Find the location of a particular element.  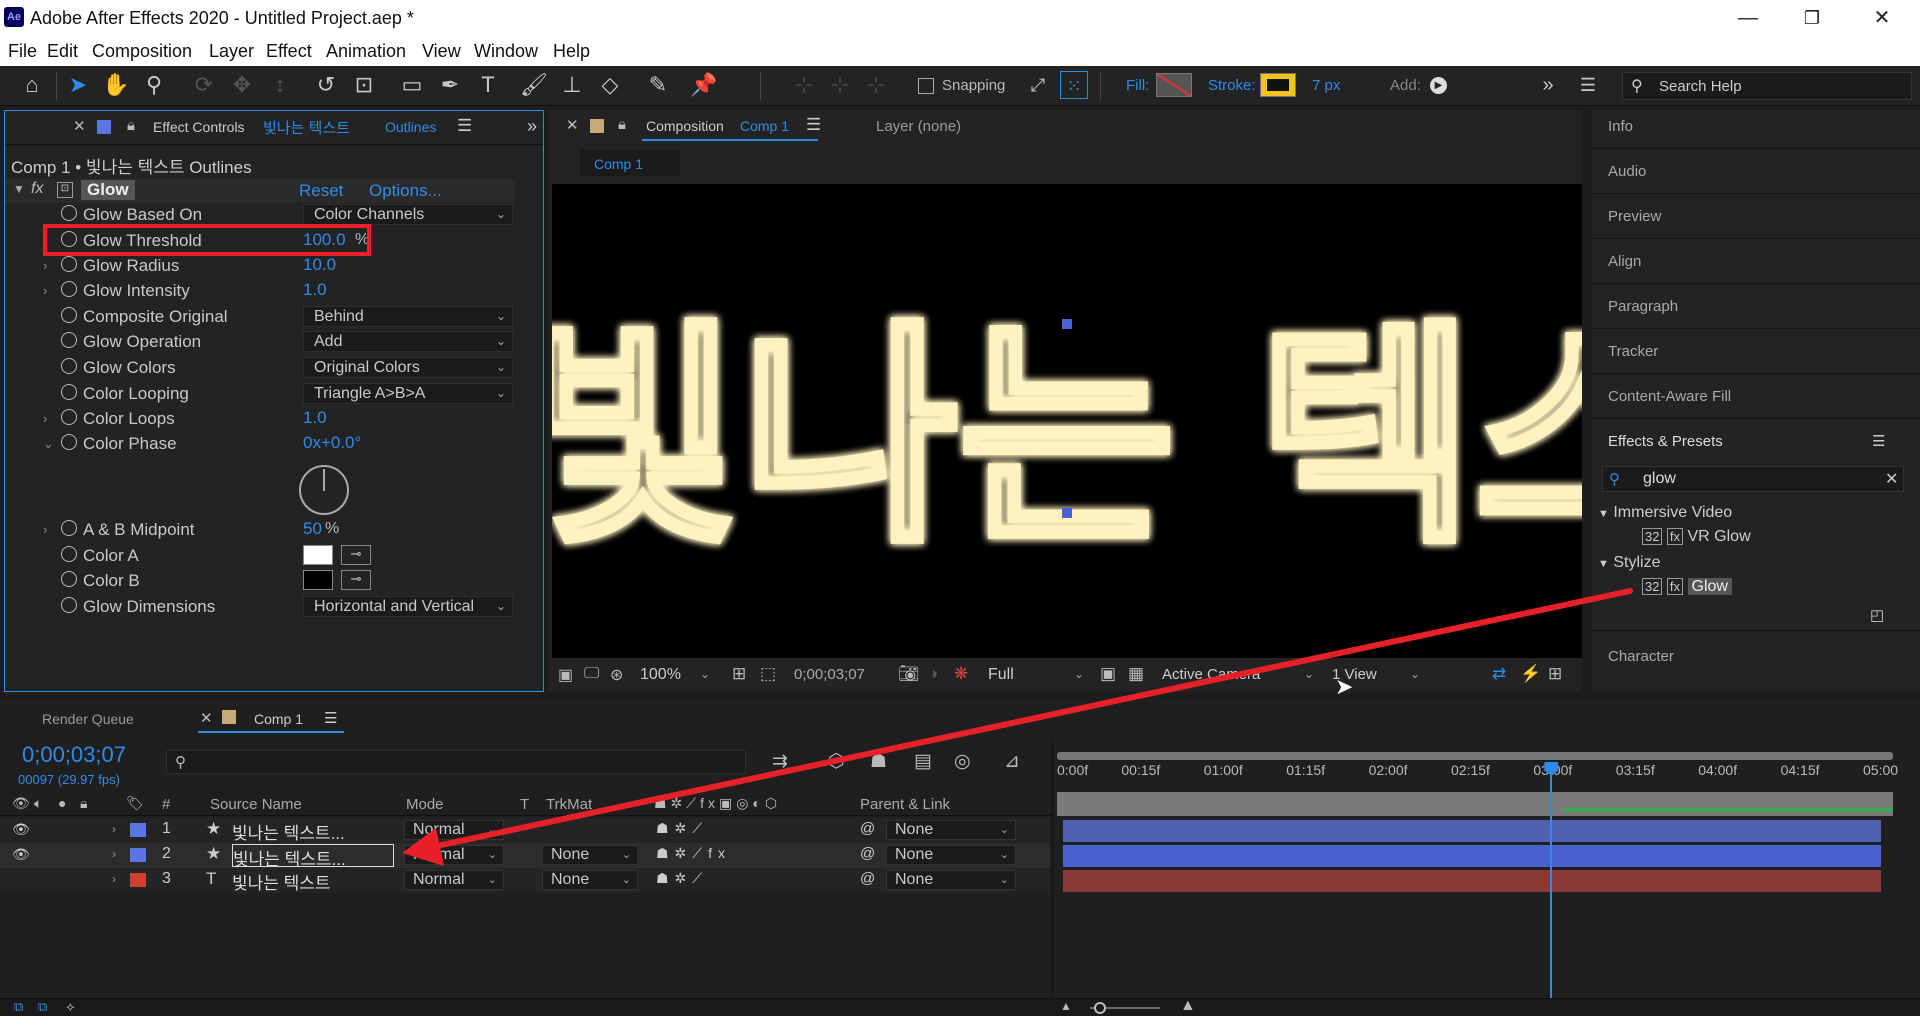

effect-property-row: Composite Original Behind ⌄ is located at coordinates (275, 317).